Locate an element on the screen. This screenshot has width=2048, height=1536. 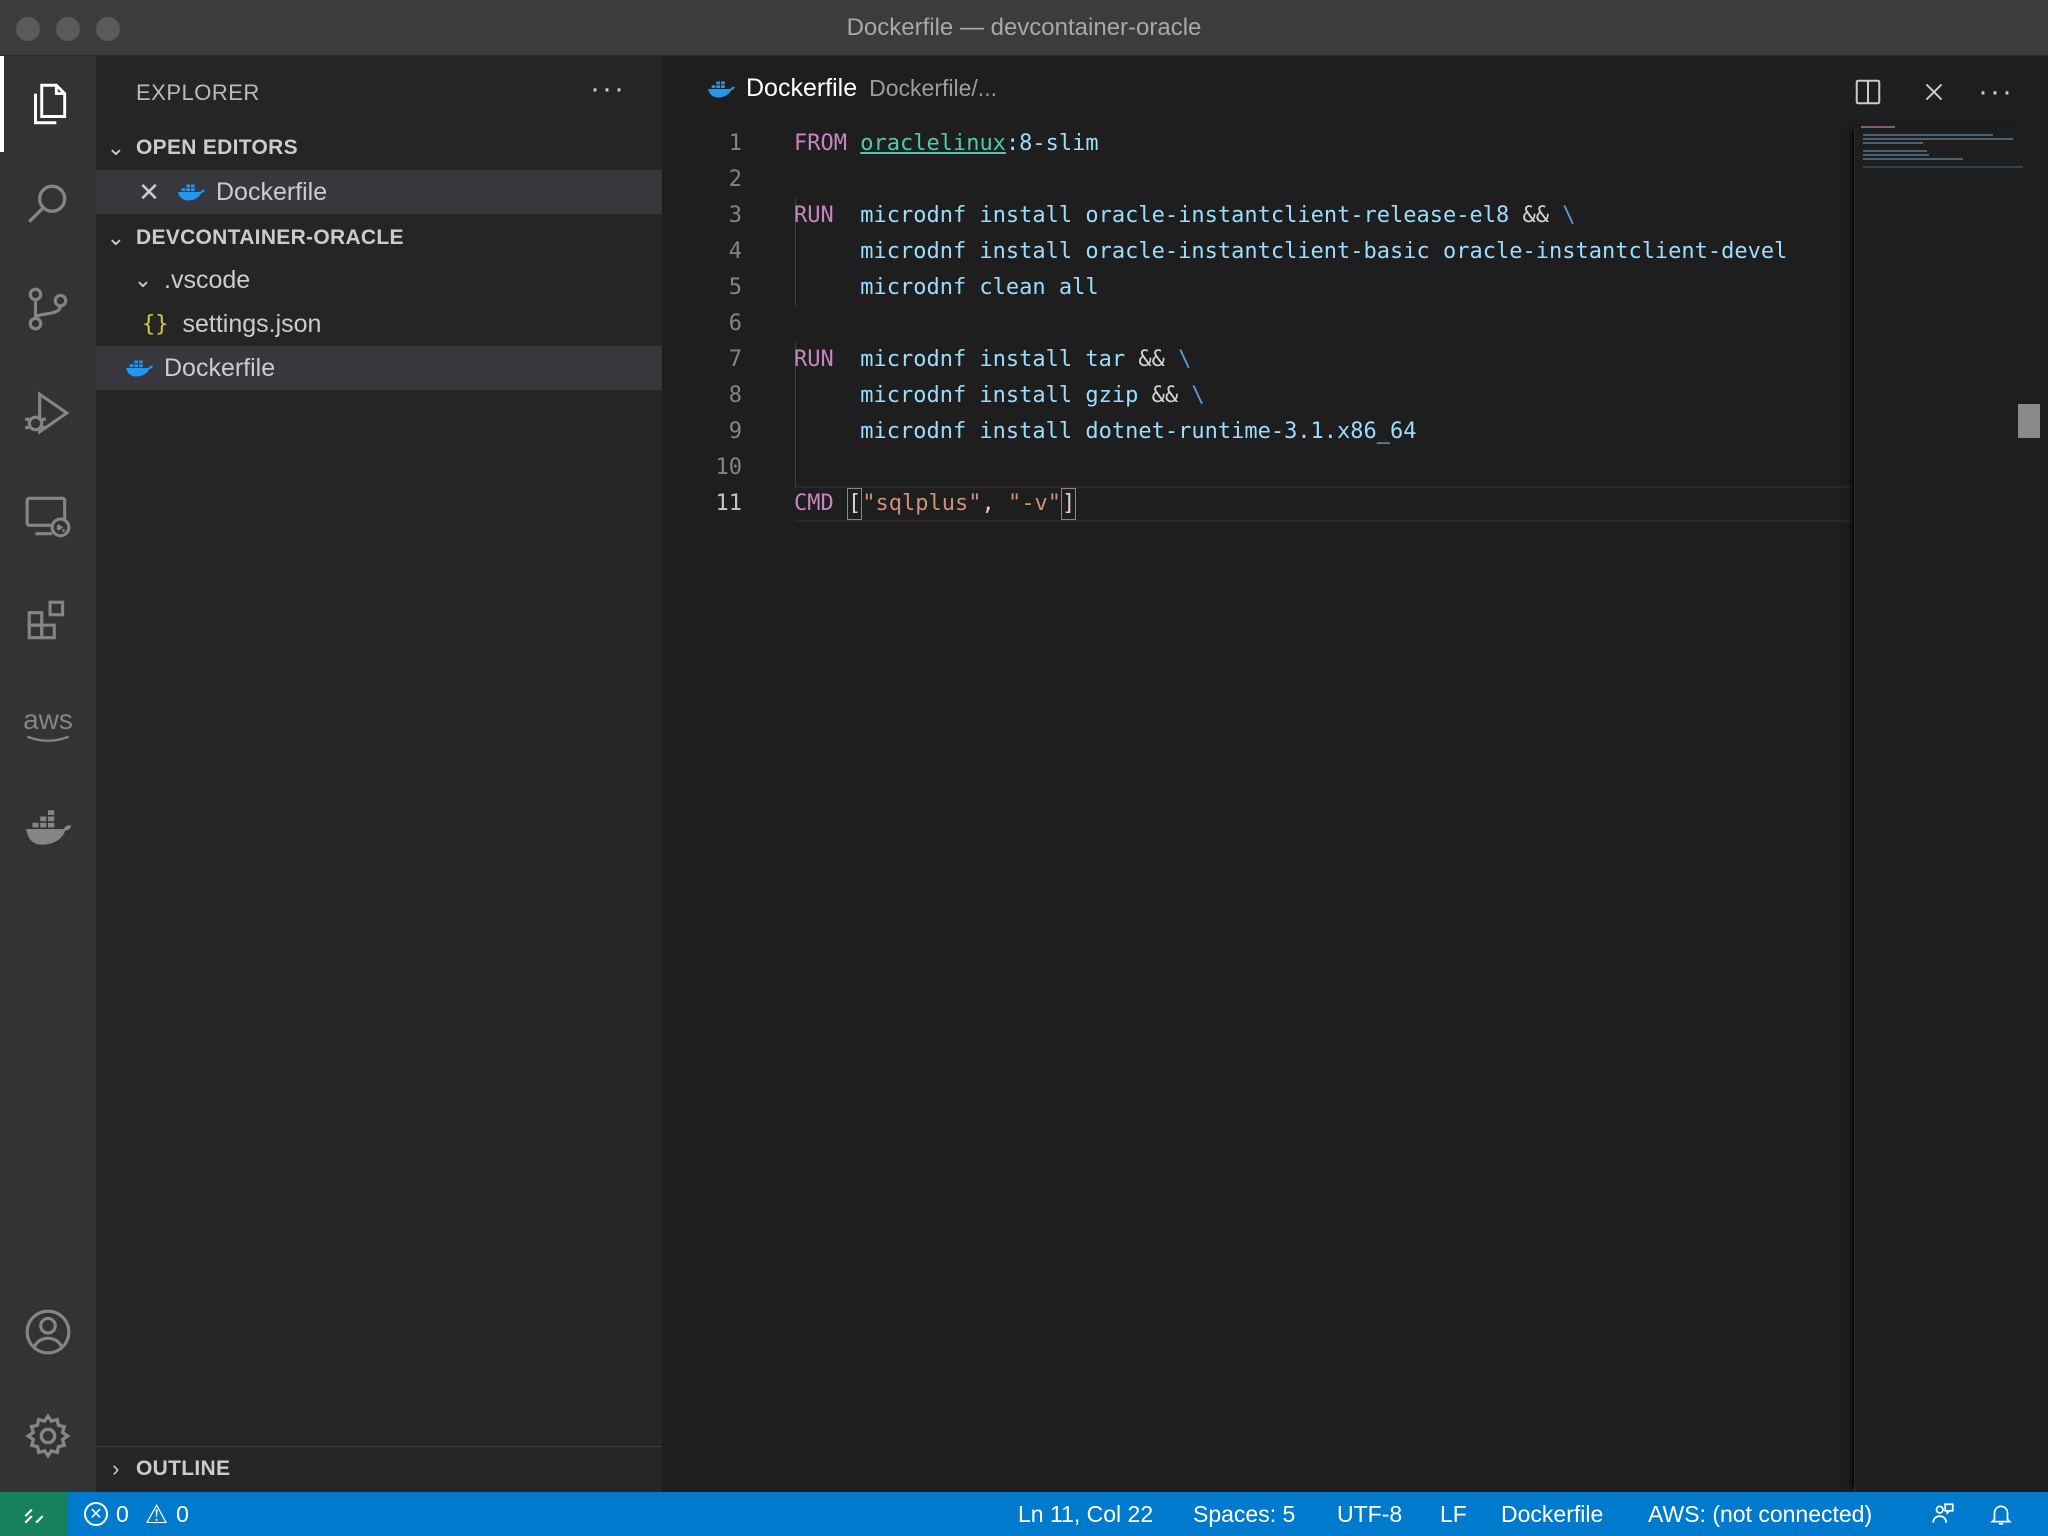
image-tag: :8-slim is located at coordinates (1052, 143).